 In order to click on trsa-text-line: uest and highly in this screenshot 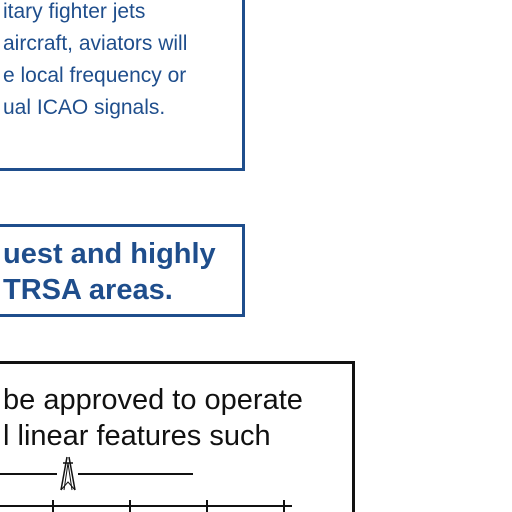, I will do `click(109, 254)`.